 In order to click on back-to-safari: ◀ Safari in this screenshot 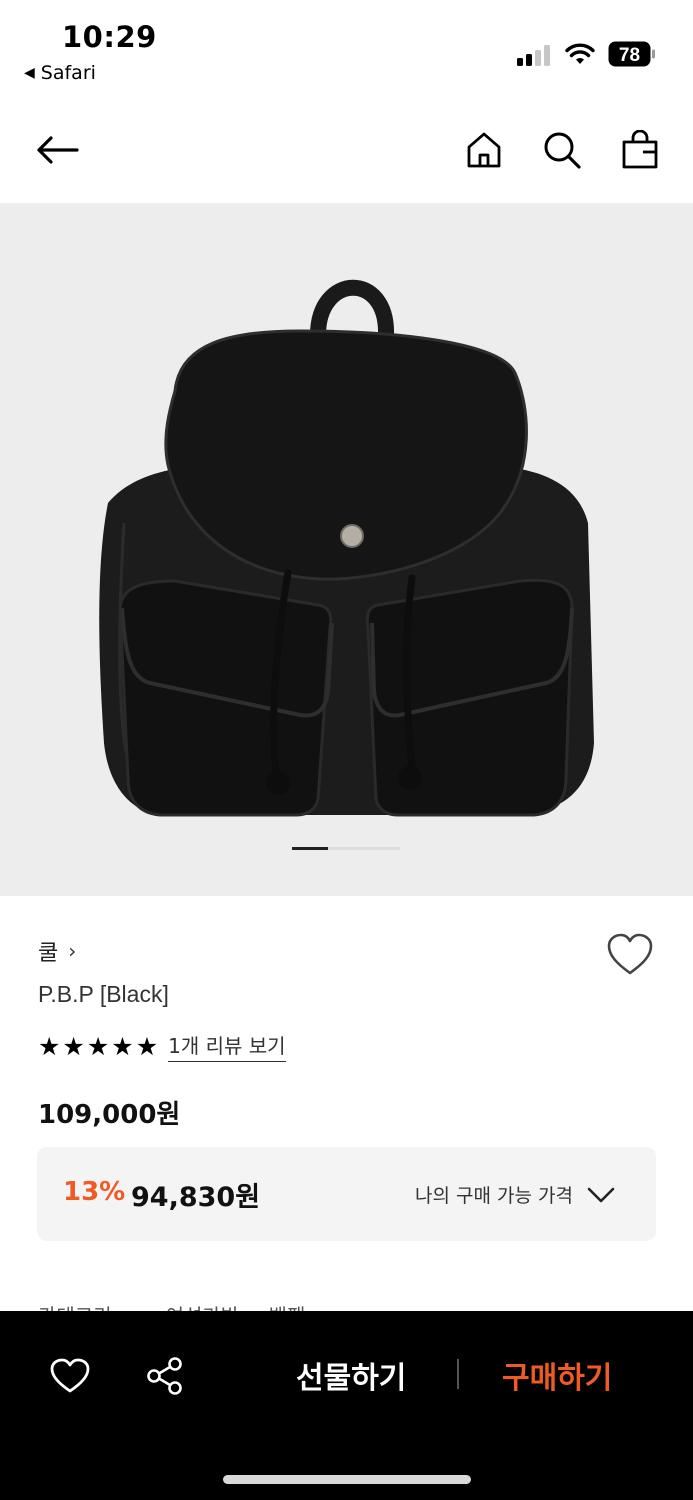, I will do `click(60, 73)`.